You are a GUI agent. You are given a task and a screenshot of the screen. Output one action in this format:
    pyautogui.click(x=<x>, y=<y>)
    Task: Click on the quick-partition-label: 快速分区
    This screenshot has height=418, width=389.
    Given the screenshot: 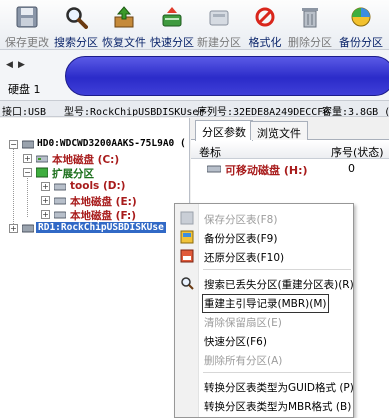 What is the action you would take?
    pyautogui.click(x=172, y=42)
    